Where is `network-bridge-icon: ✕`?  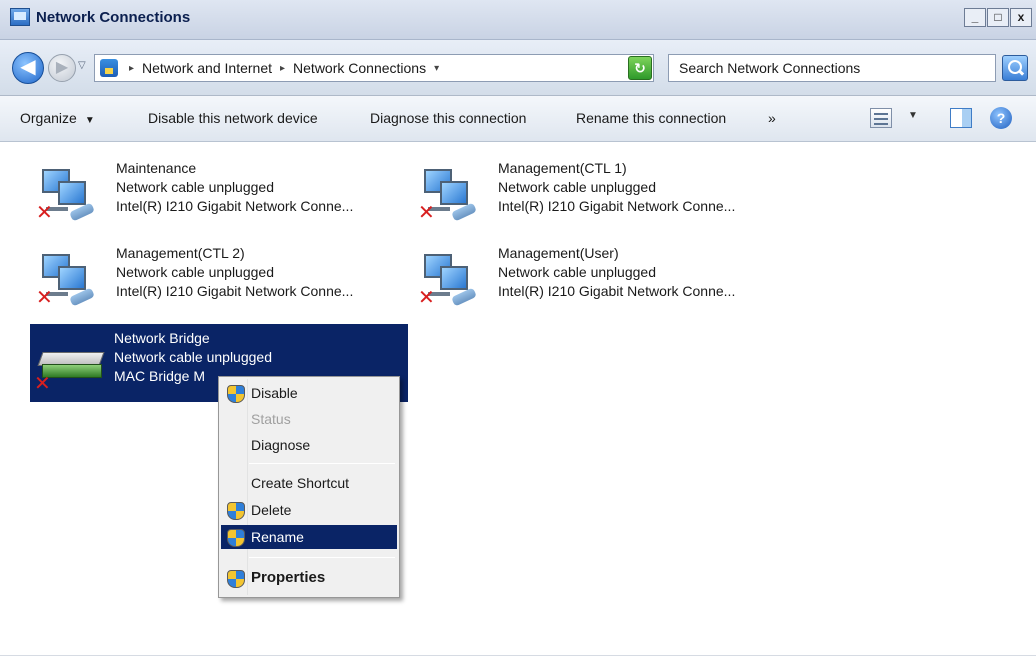 network-bridge-icon: ✕ is located at coordinates (70, 361).